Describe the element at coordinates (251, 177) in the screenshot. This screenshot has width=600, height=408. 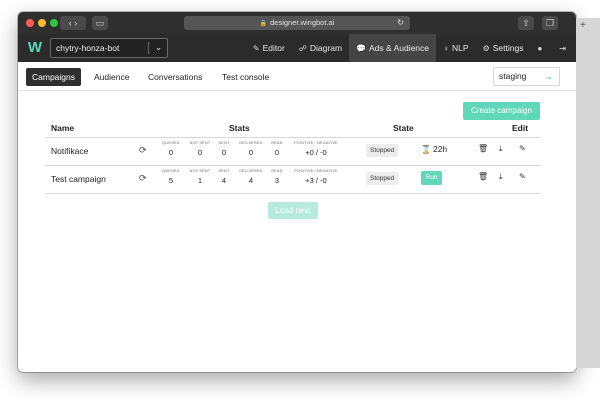
I see `stat-delivered: DELIVERED 4` at that location.